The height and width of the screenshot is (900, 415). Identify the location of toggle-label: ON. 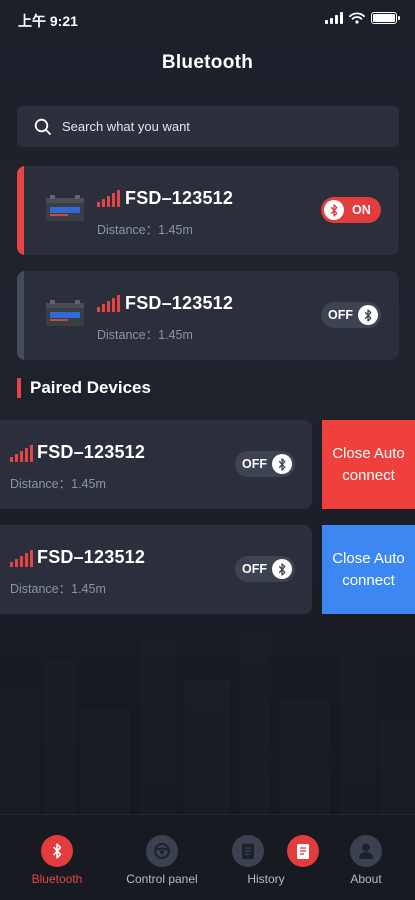
(361, 210).